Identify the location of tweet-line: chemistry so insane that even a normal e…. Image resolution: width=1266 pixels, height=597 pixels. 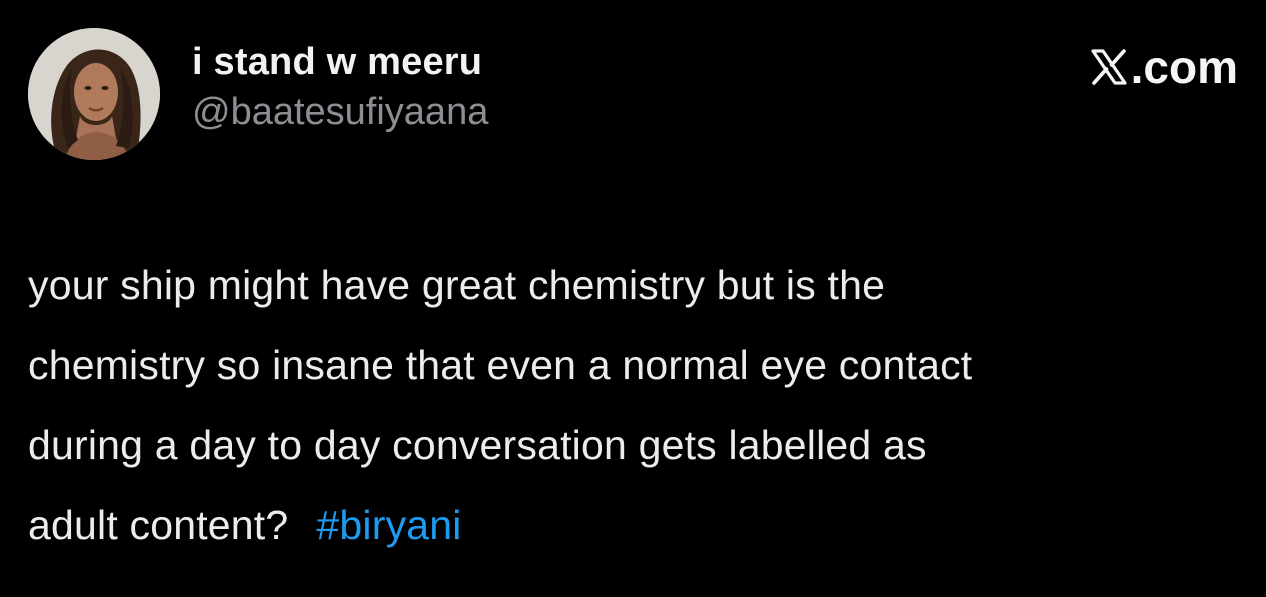
(500, 365).